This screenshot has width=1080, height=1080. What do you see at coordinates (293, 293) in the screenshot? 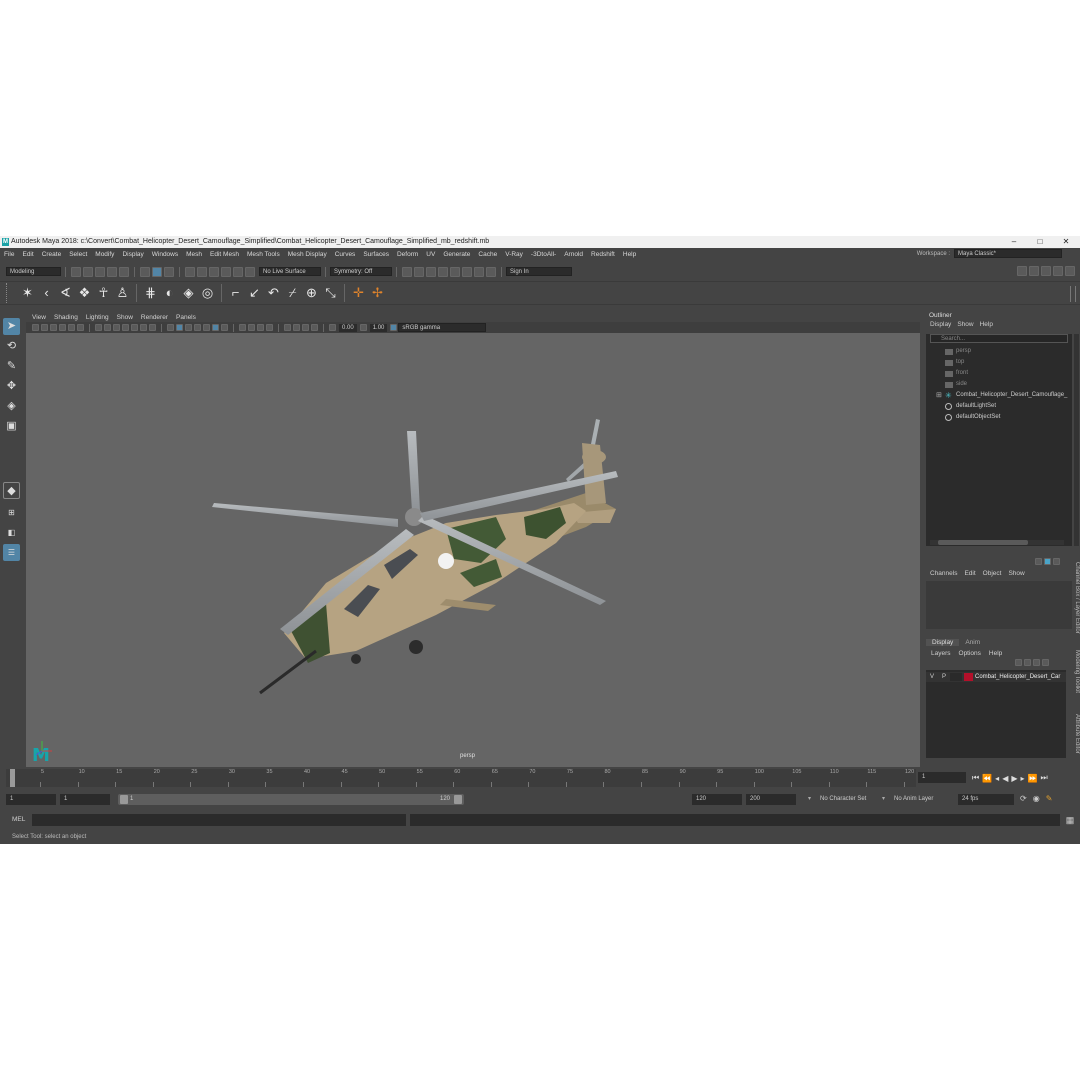
I see `lattice-icon: ⌿` at bounding box center [293, 293].